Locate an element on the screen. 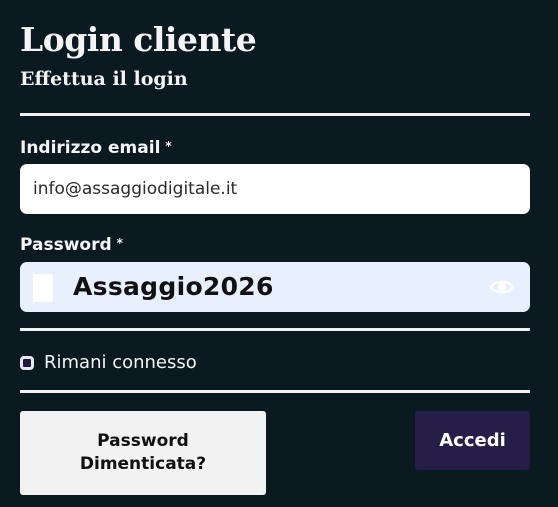 The height and width of the screenshot is (507, 558). email-input is located at coordinates (275, 189).